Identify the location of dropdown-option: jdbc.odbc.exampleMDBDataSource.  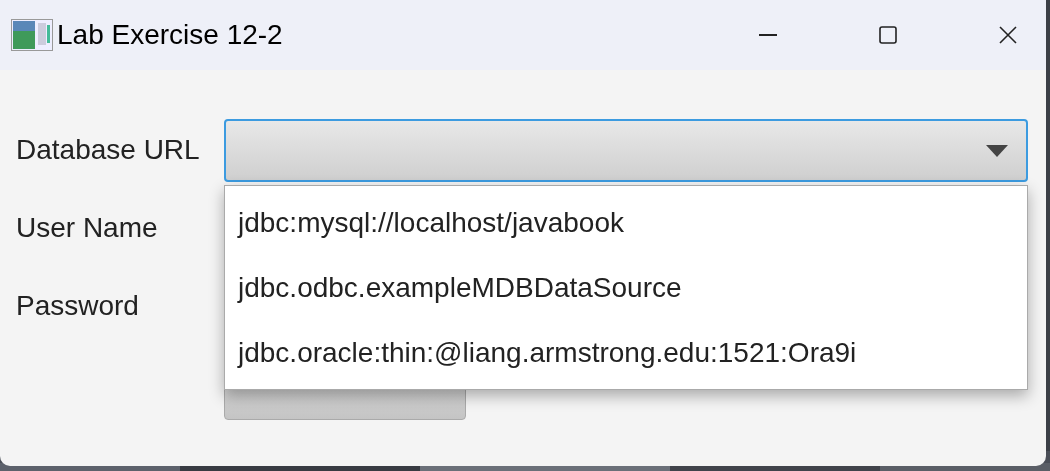
(626, 287).